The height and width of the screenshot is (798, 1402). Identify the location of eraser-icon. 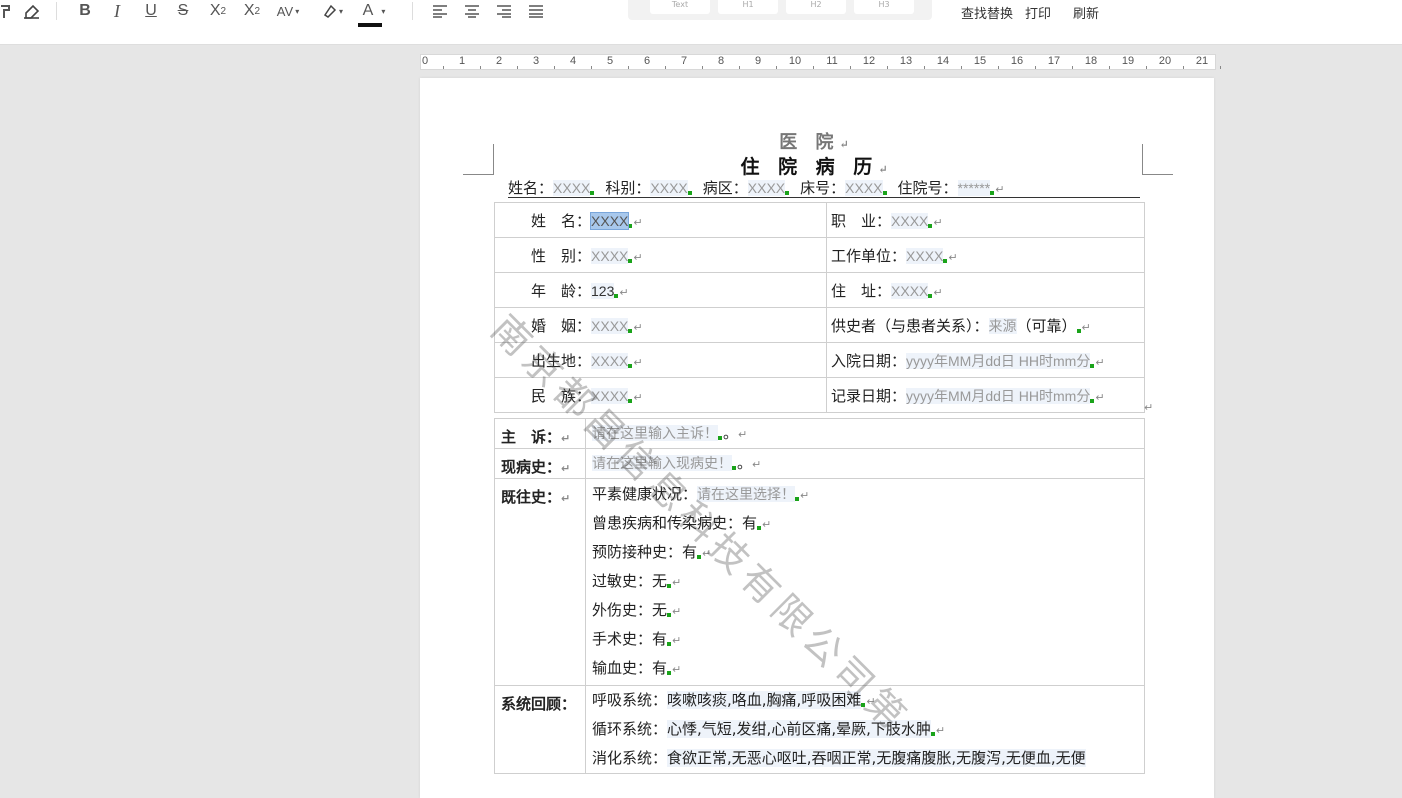
(32, 11).